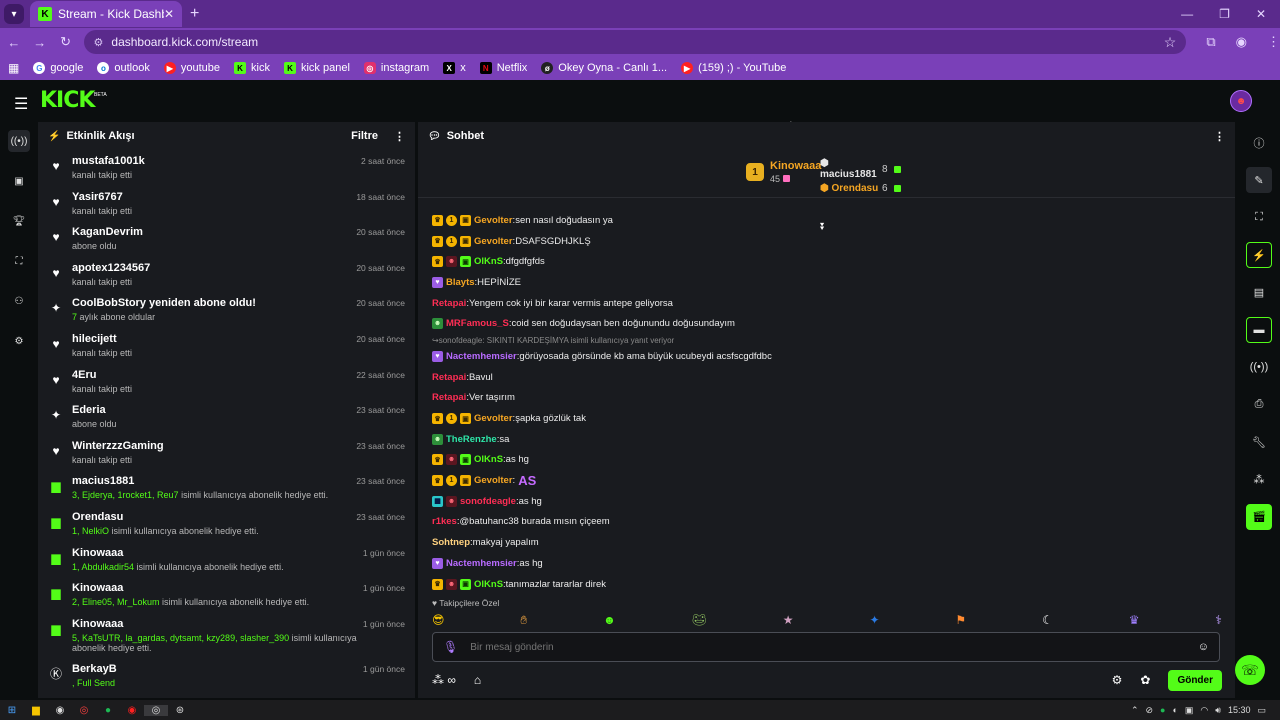  What do you see at coordinates (449, 397) in the screenshot?
I see `chat-username: Retapai` at bounding box center [449, 397].